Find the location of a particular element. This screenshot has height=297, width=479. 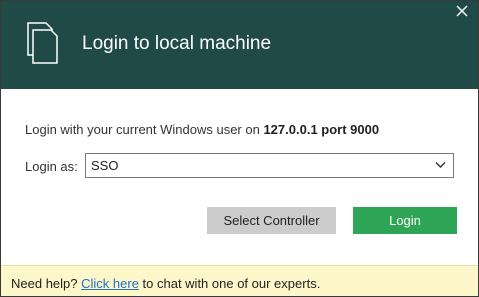

login-button: Login is located at coordinates (405, 220).